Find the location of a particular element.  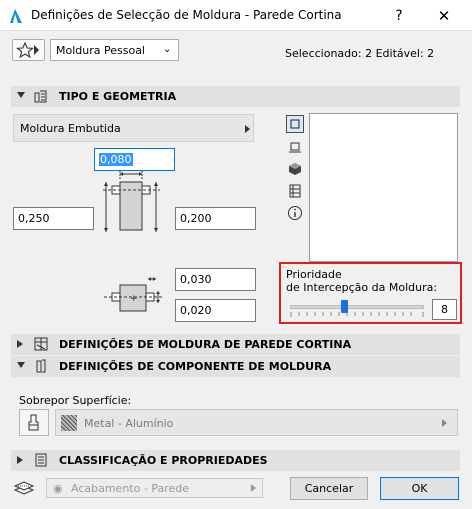

frame-offset-a-input: 0,030 is located at coordinates (215, 279).